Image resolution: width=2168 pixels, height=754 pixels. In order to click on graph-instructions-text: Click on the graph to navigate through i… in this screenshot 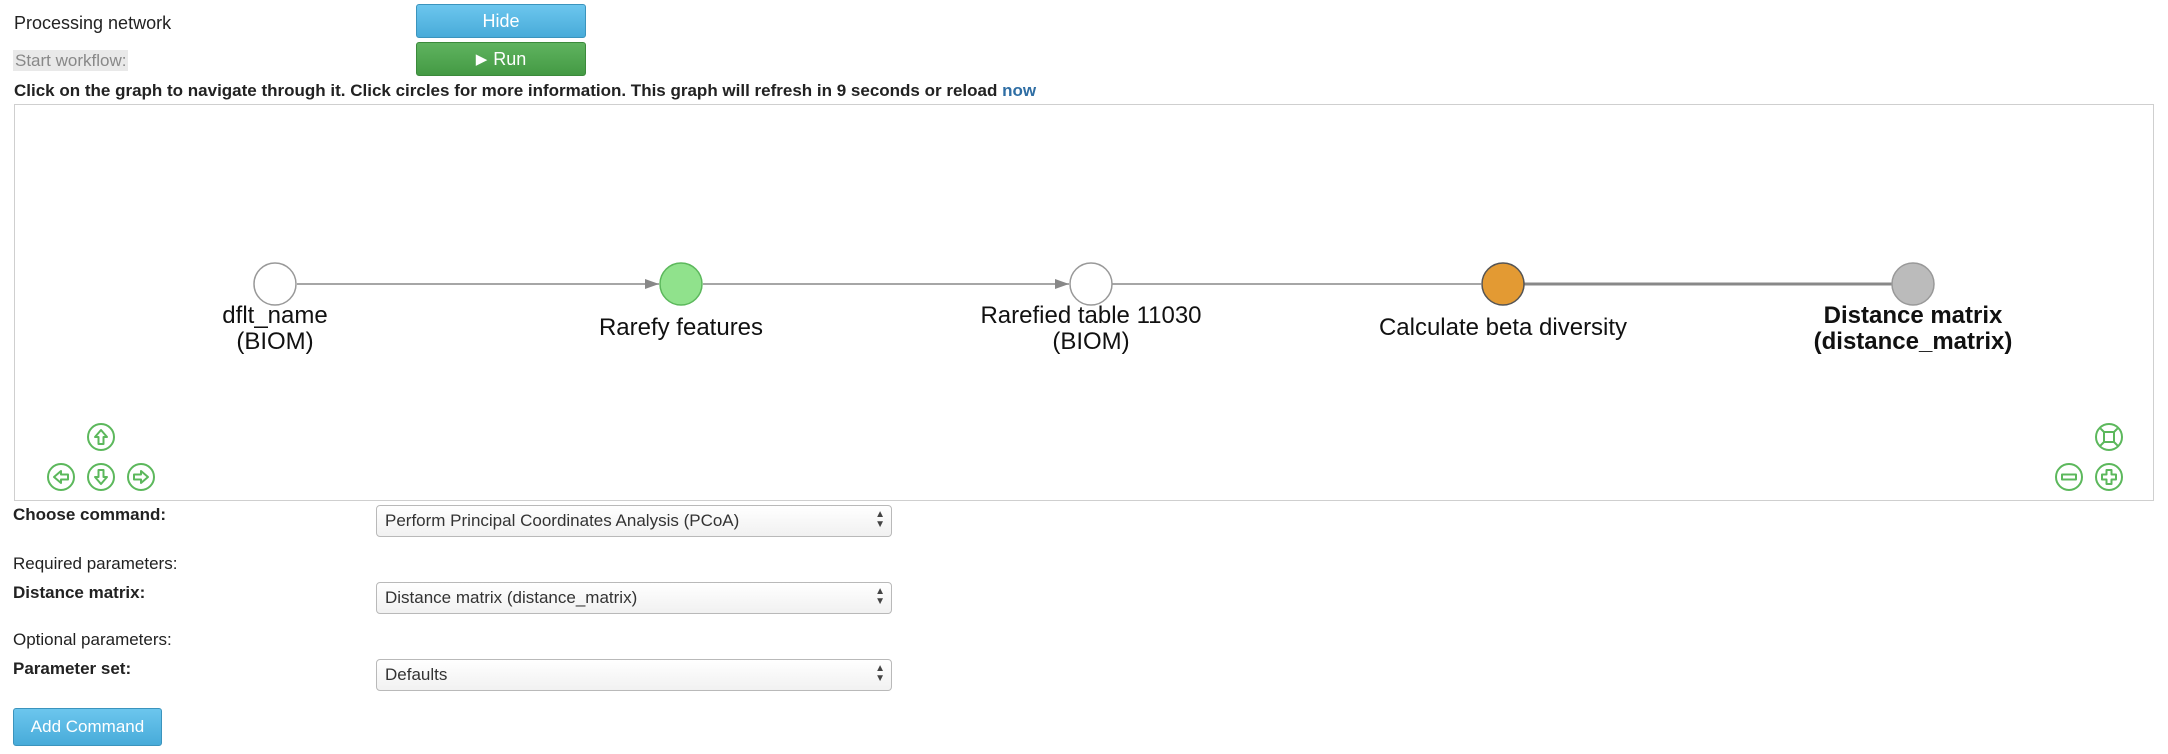, I will do `click(506, 90)`.